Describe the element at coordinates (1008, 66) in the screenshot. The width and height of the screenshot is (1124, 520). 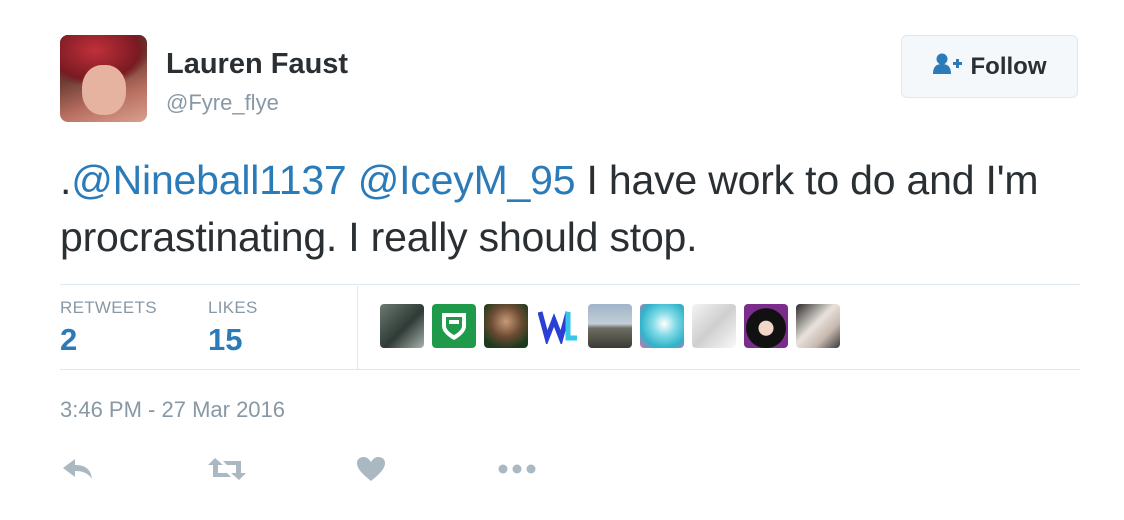
I see `follow-button-label: Follow` at that location.